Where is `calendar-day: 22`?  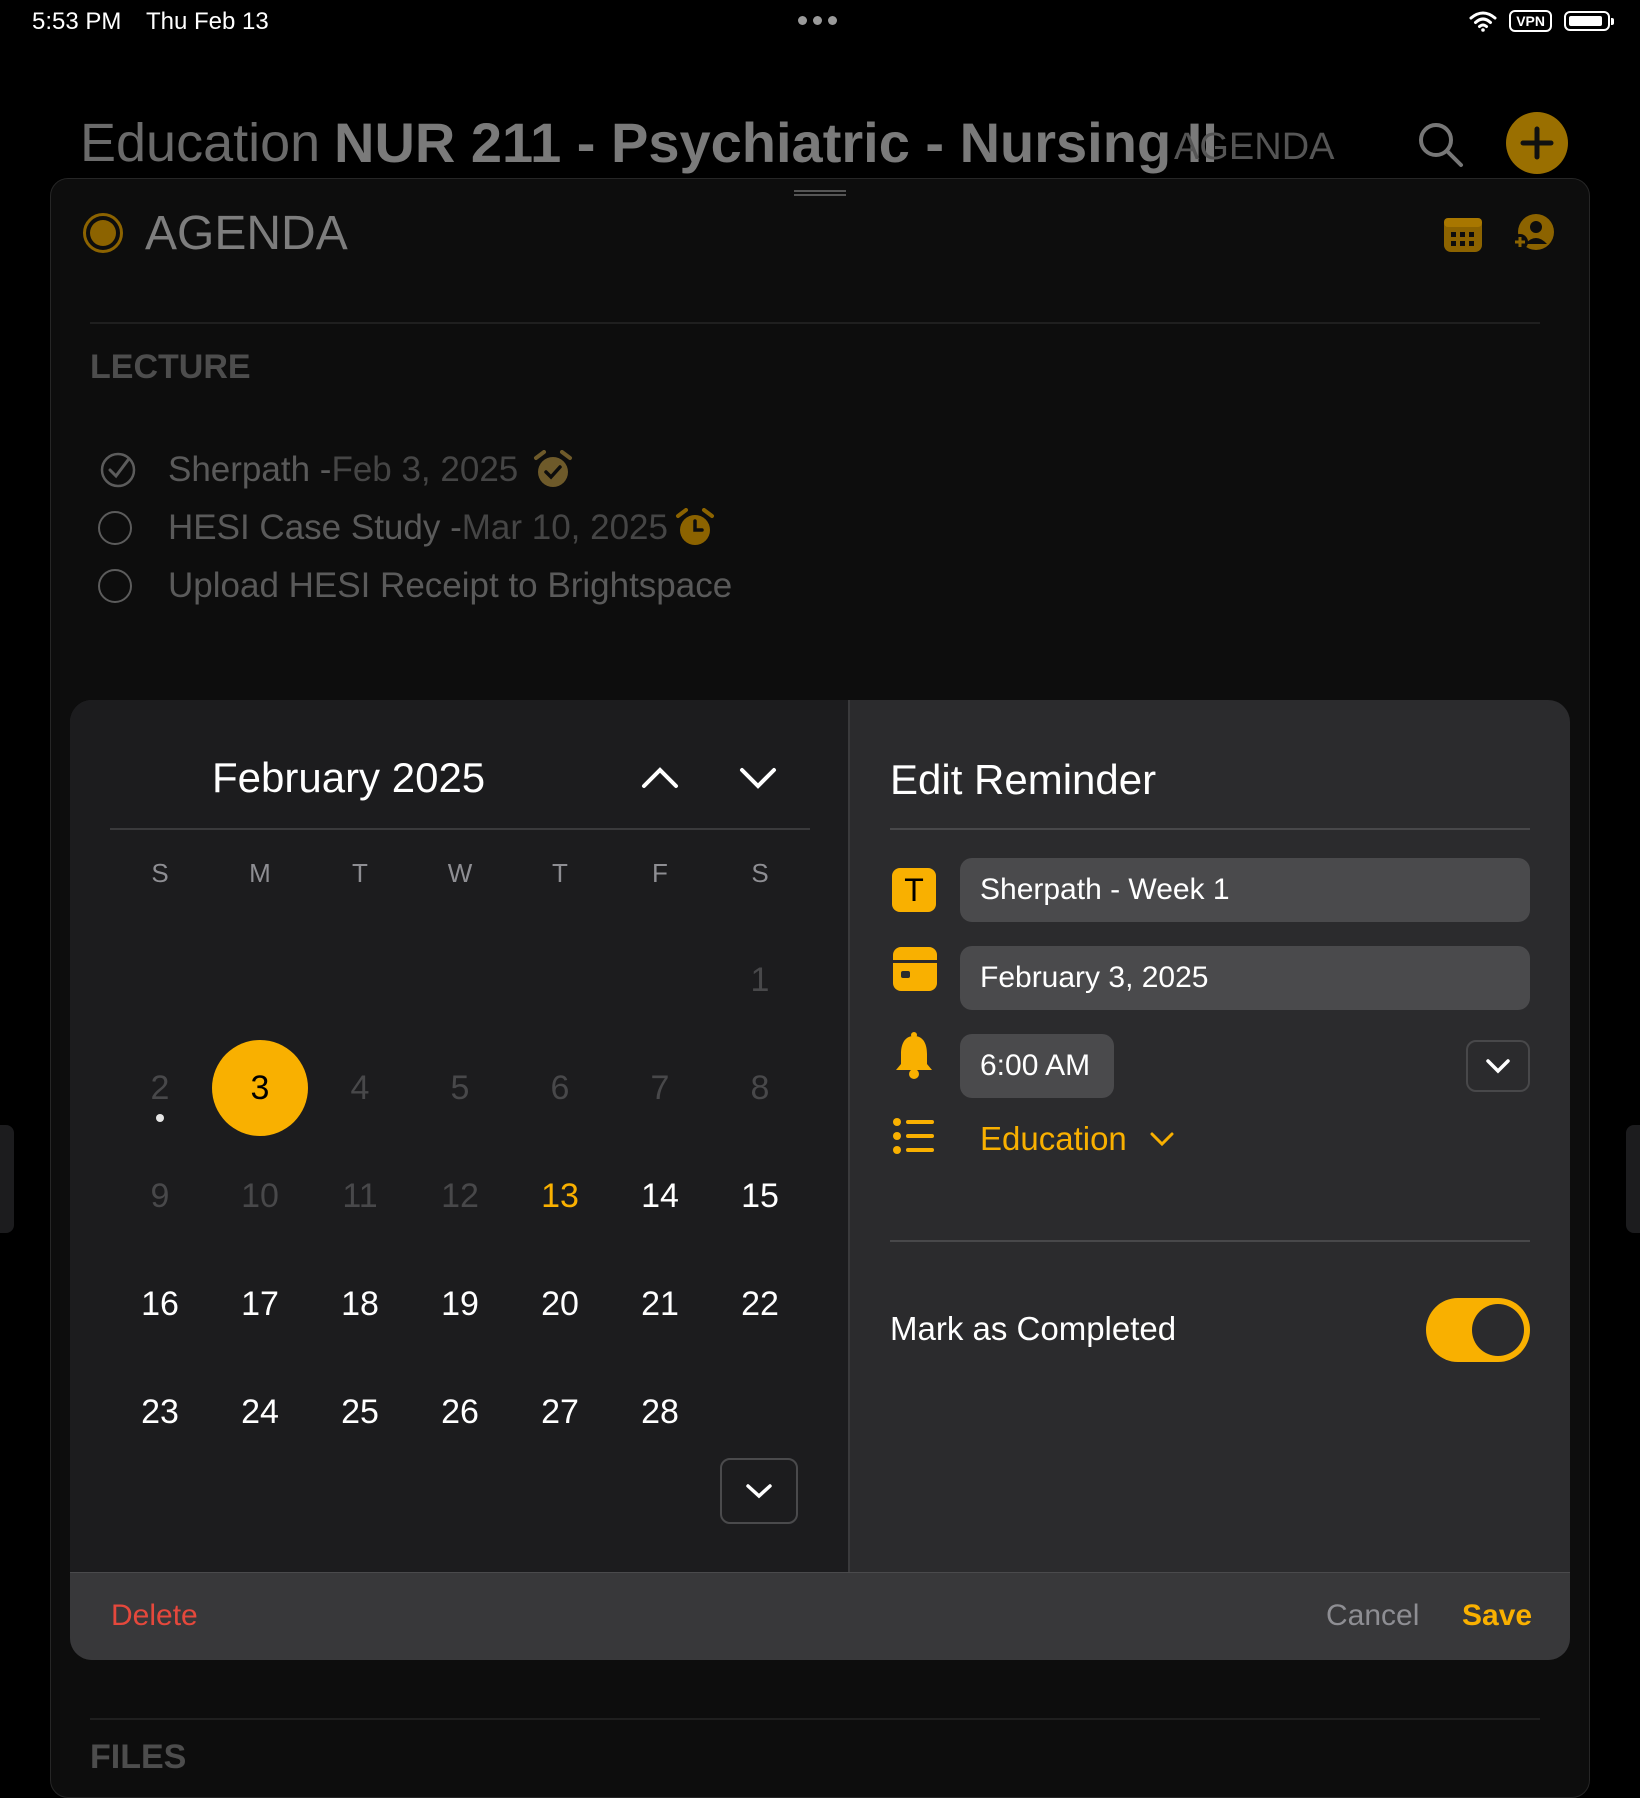
calendar-day: 22 is located at coordinates (760, 1304).